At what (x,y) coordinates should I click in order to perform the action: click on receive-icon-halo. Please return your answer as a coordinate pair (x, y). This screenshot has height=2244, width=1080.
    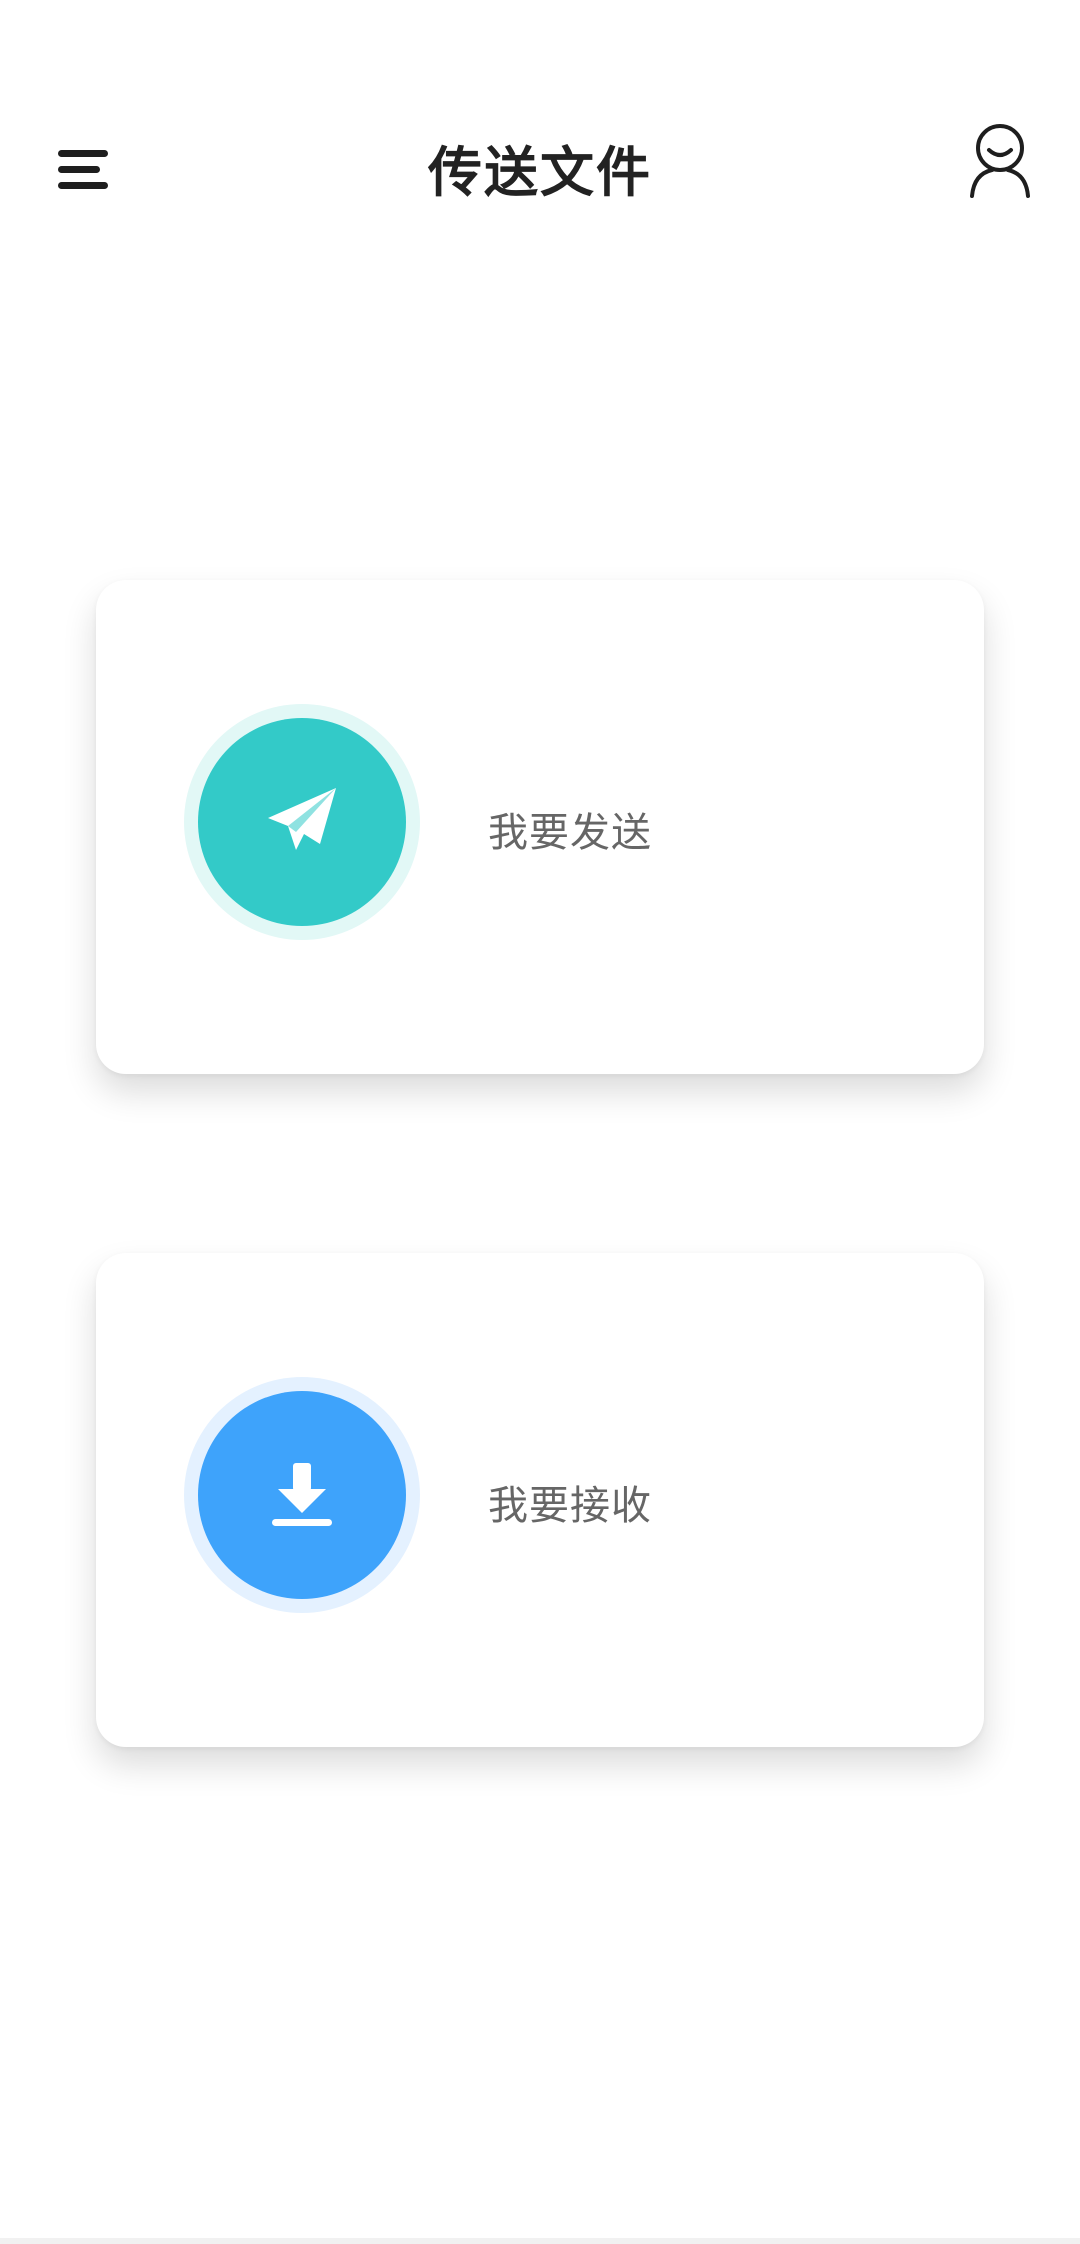
    Looking at the image, I should click on (302, 1495).